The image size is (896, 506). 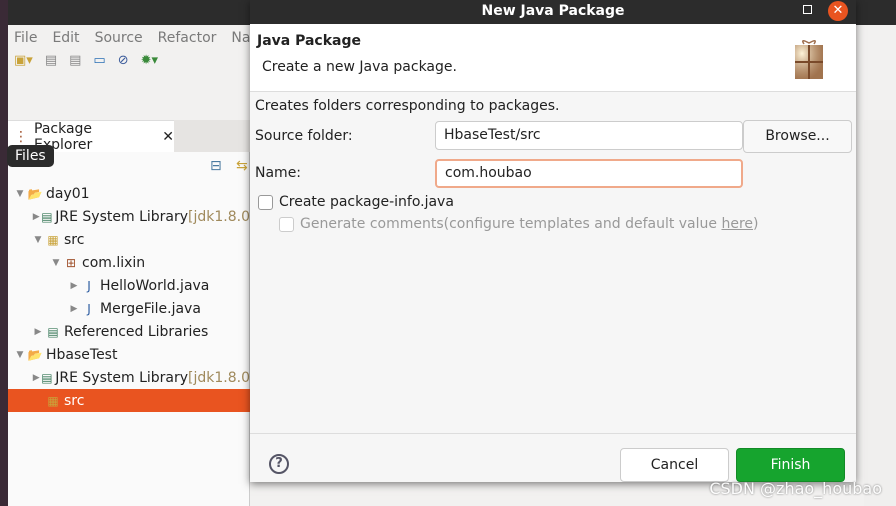 I want to click on source-folder-input: HbaseTest/src, so click(x=589, y=135).